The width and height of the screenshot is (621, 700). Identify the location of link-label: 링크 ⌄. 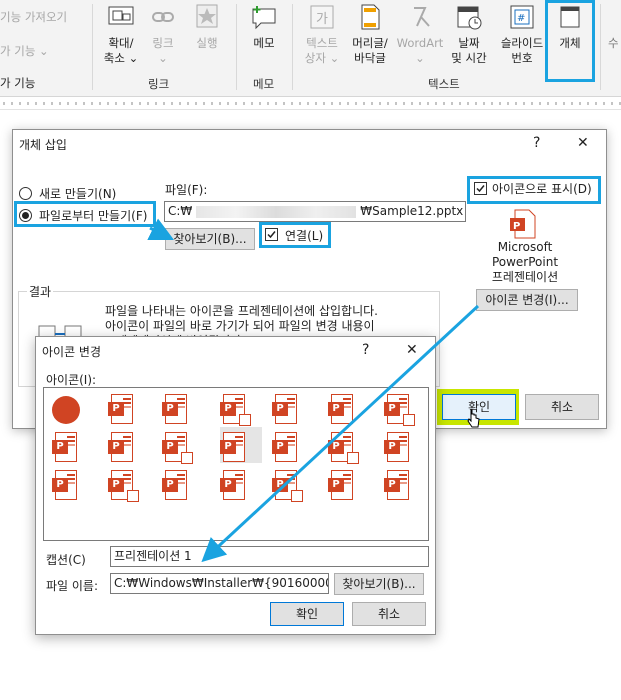
(163, 50).